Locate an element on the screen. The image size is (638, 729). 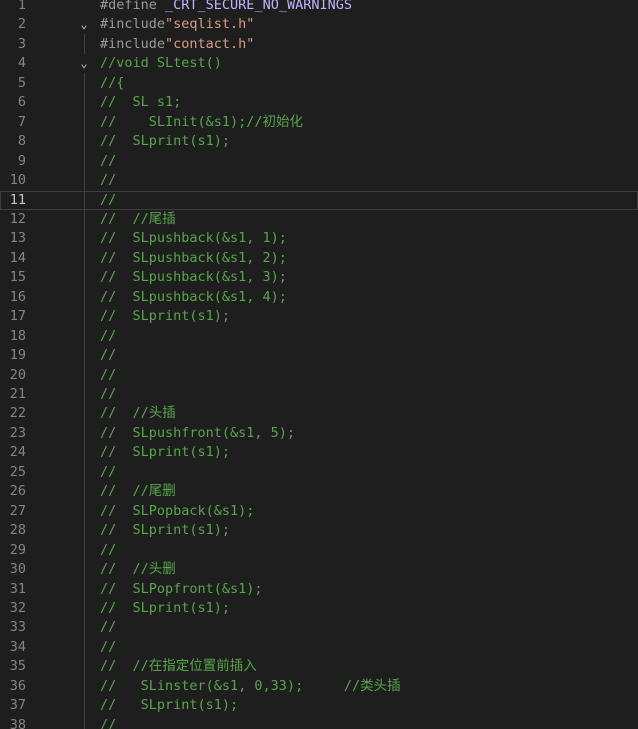
code-line-23: 23 // SLpushfront(&s1, 5); is located at coordinates (319, 433).